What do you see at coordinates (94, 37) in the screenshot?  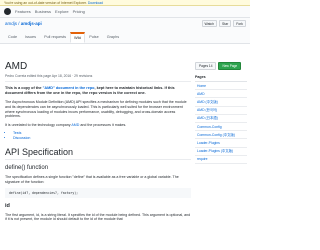 I see `tab-pulse: Pulse` at bounding box center [94, 37].